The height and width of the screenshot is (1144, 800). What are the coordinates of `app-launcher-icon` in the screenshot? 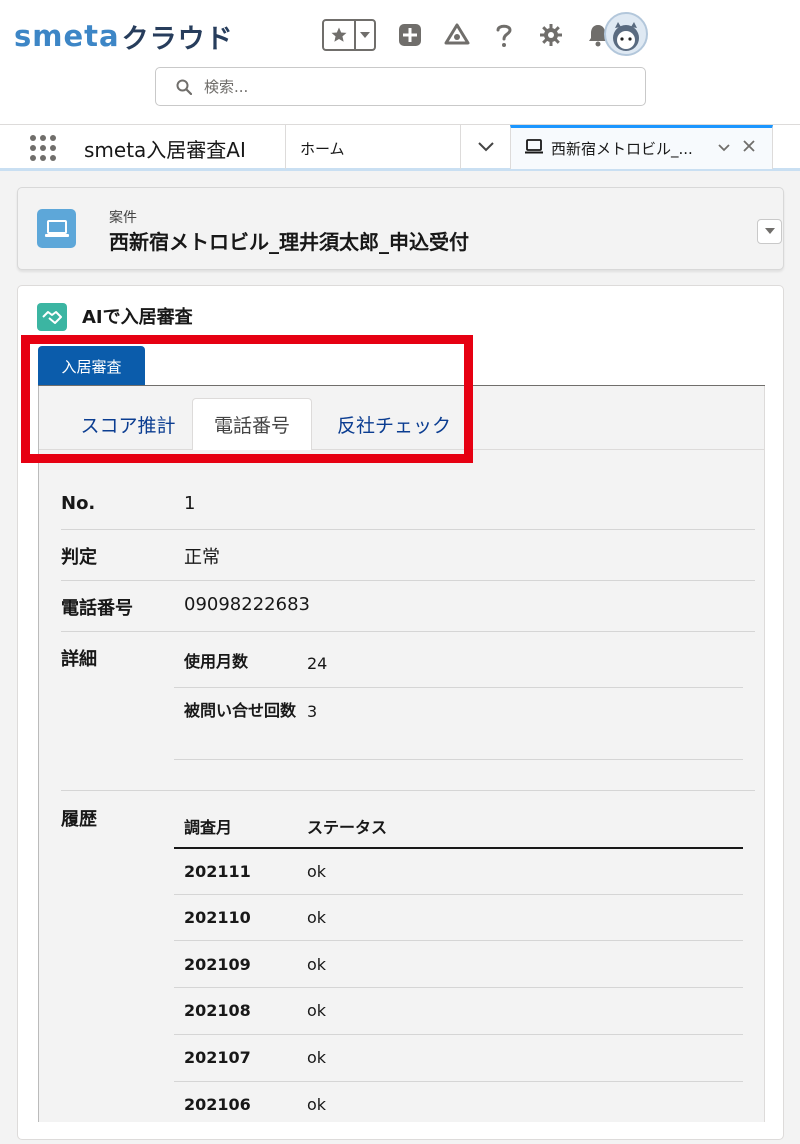 It's located at (43, 148).